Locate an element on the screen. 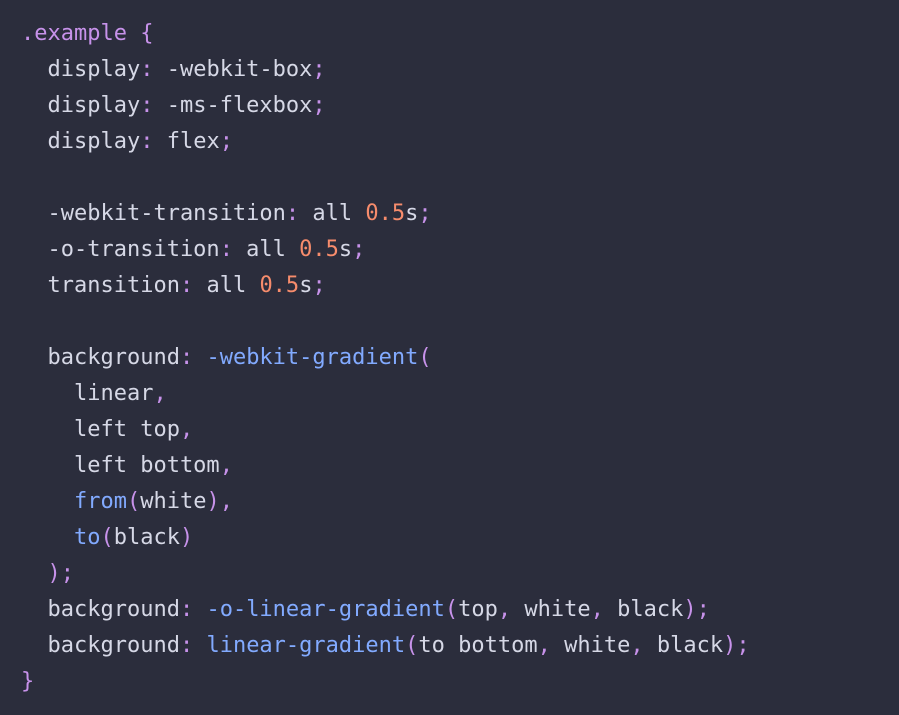 The height and width of the screenshot is (715, 899). code-text: -webkit-box is located at coordinates (233, 69).